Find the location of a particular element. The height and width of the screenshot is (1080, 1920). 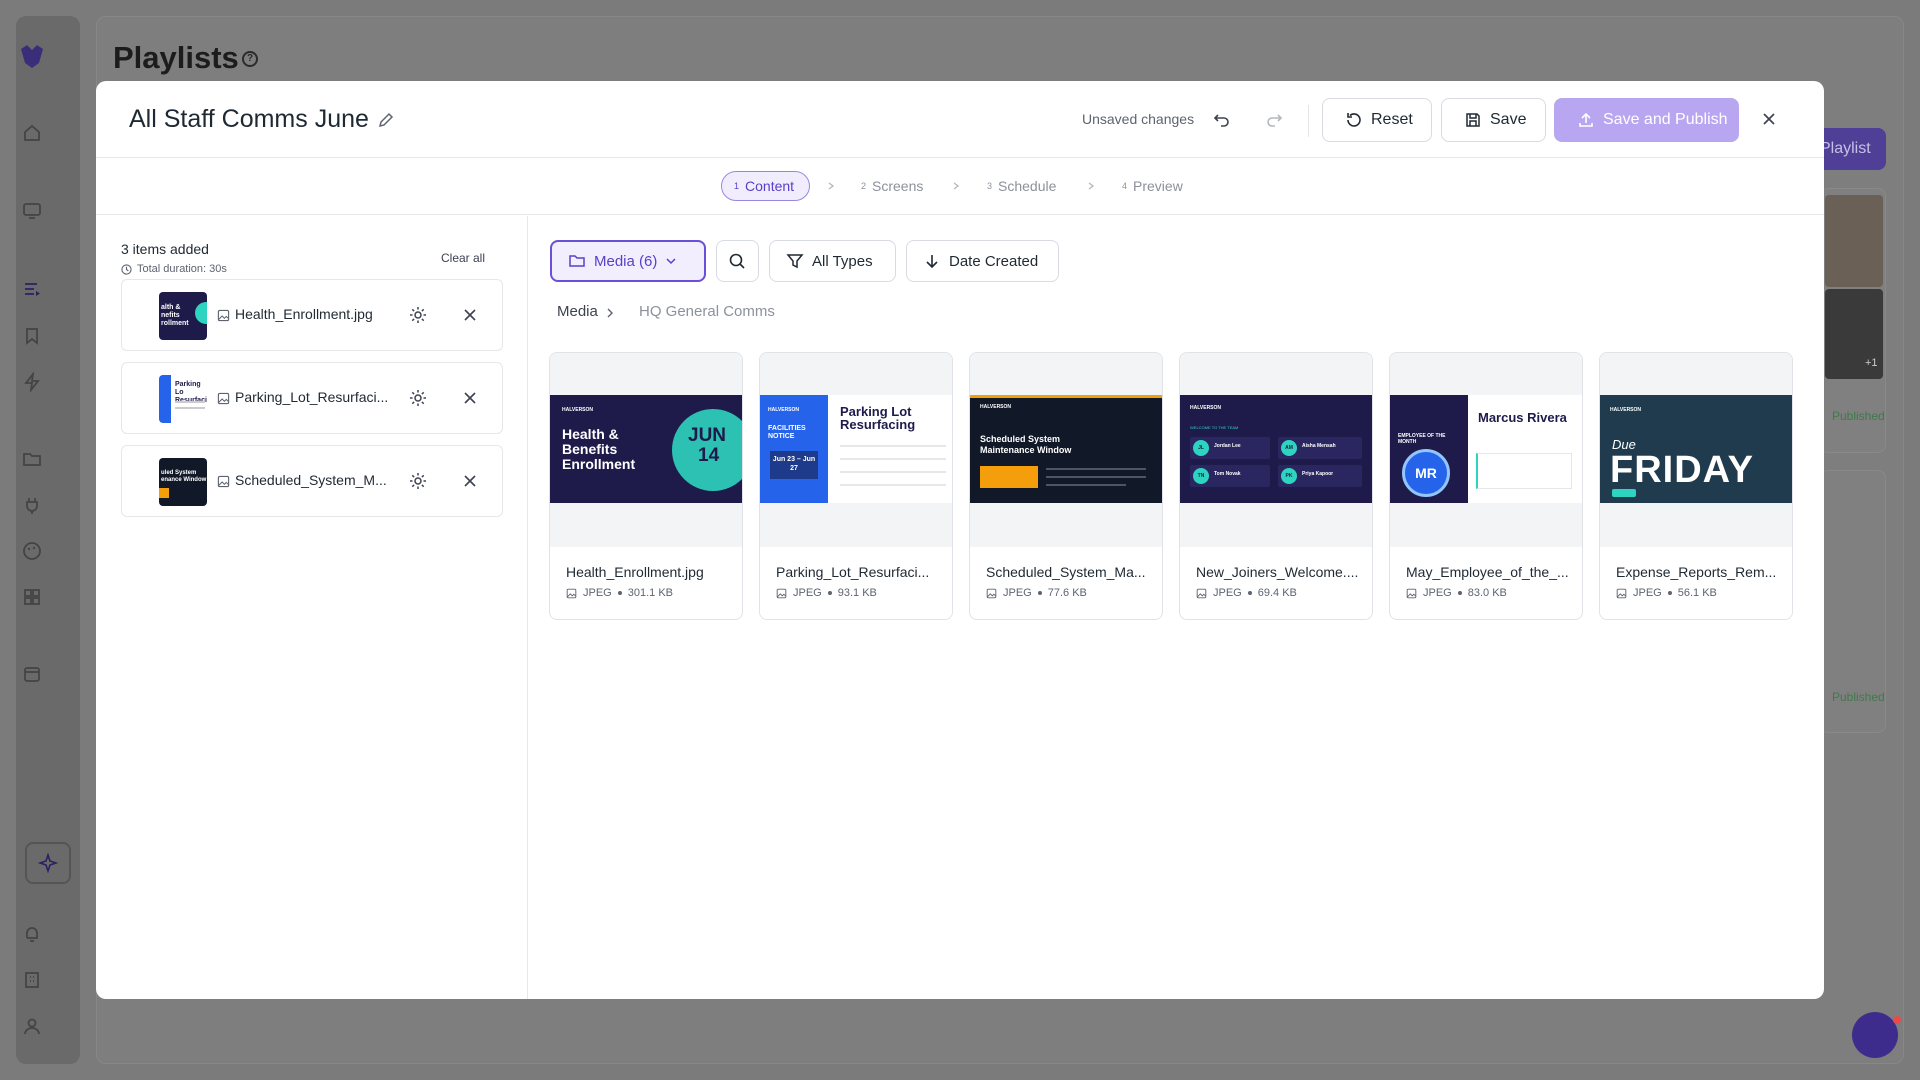

type-filter-label: All Types is located at coordinates (842, 261).